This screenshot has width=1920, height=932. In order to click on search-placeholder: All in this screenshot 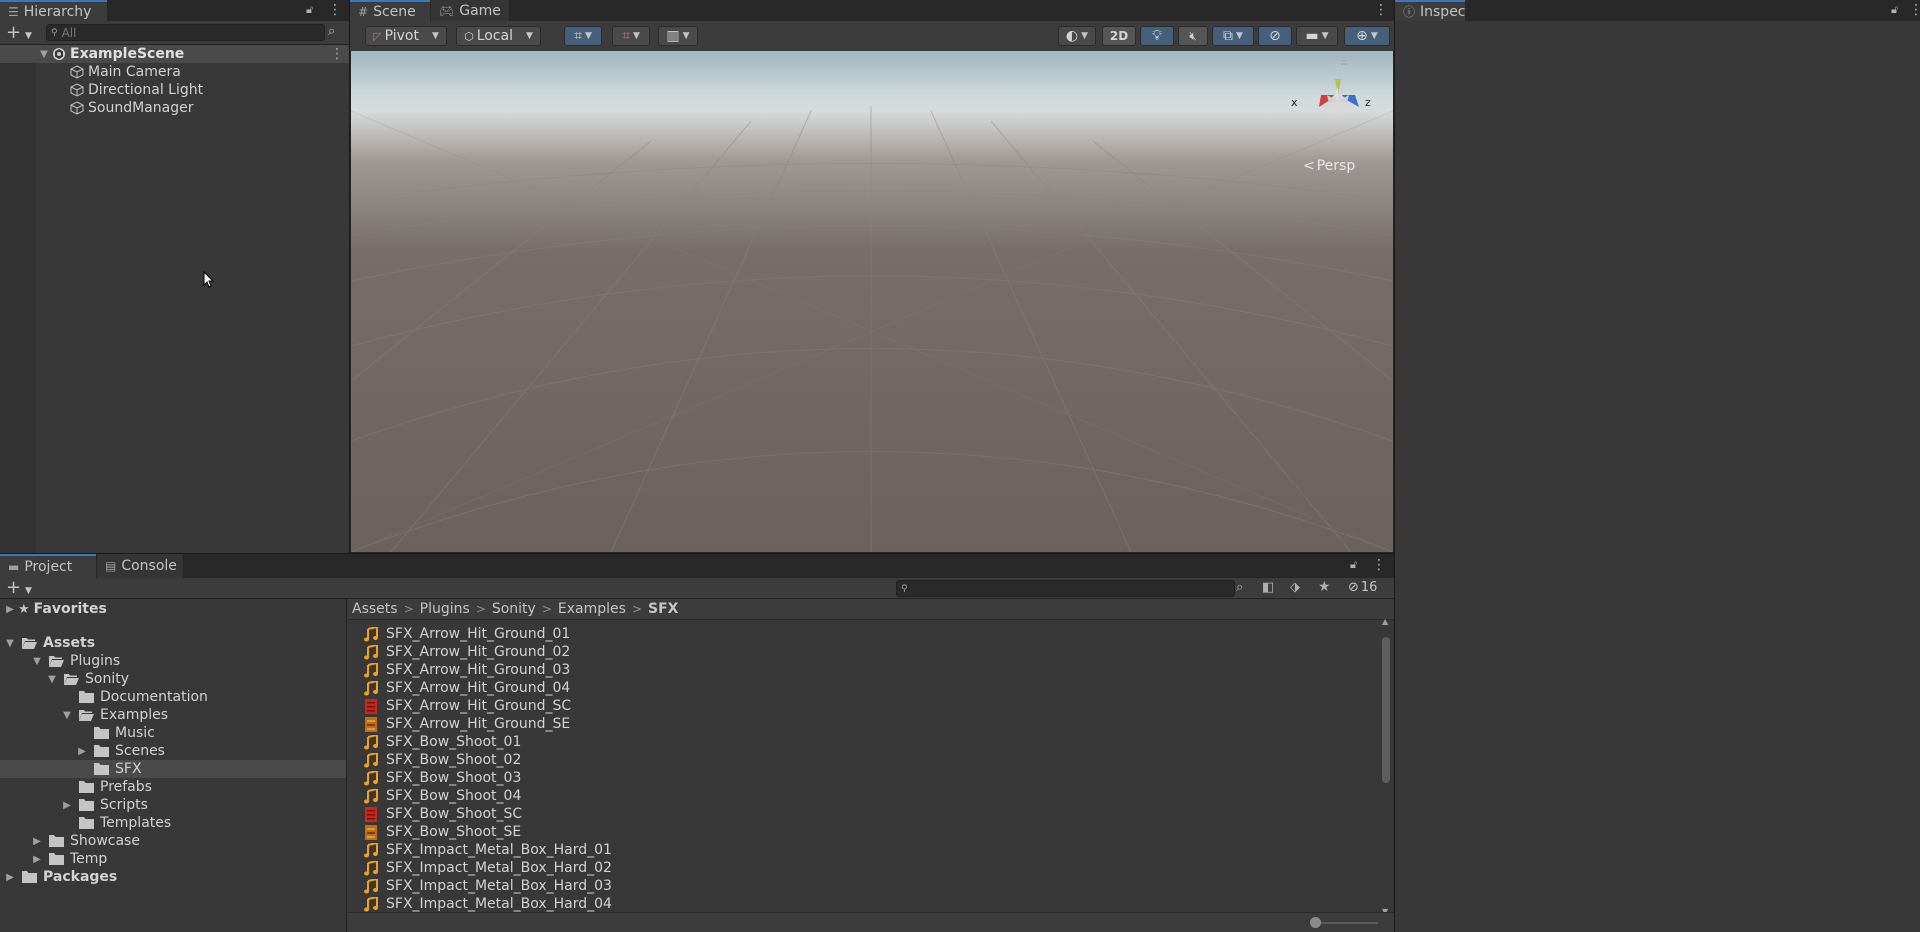, I will do `click(69, 32)`.